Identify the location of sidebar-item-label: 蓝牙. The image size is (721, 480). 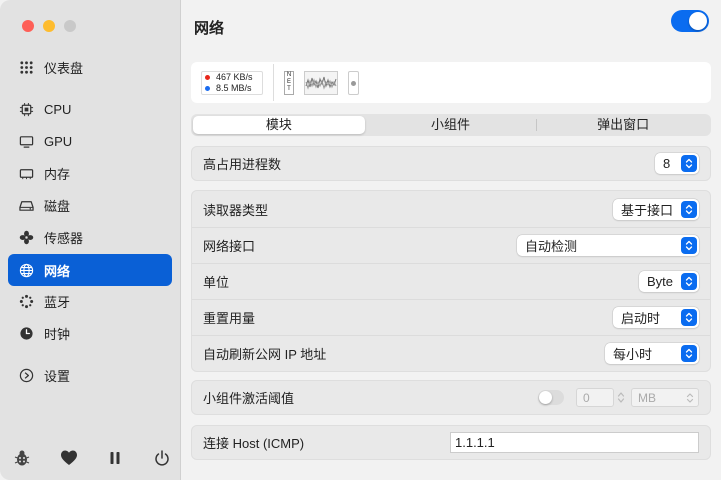
(57, 302).